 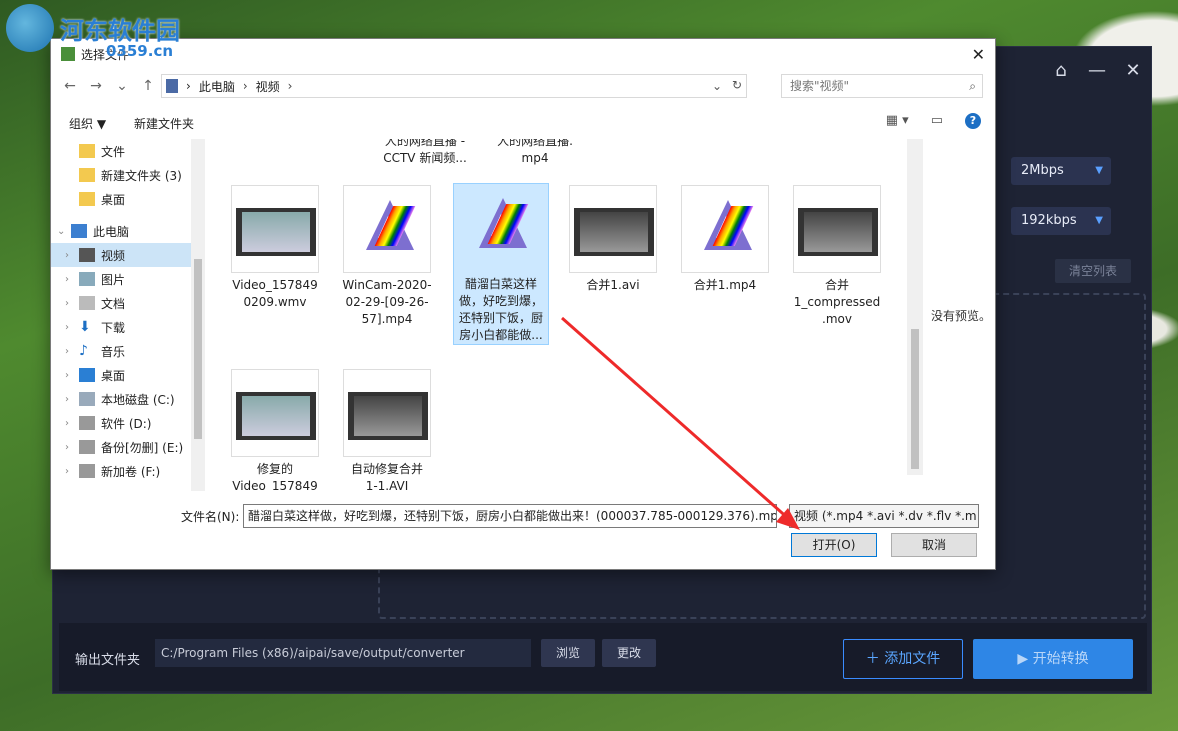 What do you see at coordinates (121, 447) in the screenshot?
I see `tree-item: › 备份[勿删] (E:)` at bounding box center [121, 447].